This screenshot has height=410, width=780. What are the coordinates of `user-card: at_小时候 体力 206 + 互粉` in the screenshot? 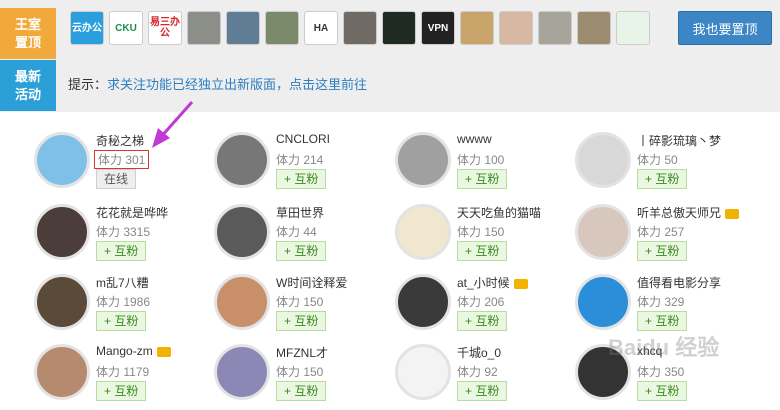 It's located at (485, 307).